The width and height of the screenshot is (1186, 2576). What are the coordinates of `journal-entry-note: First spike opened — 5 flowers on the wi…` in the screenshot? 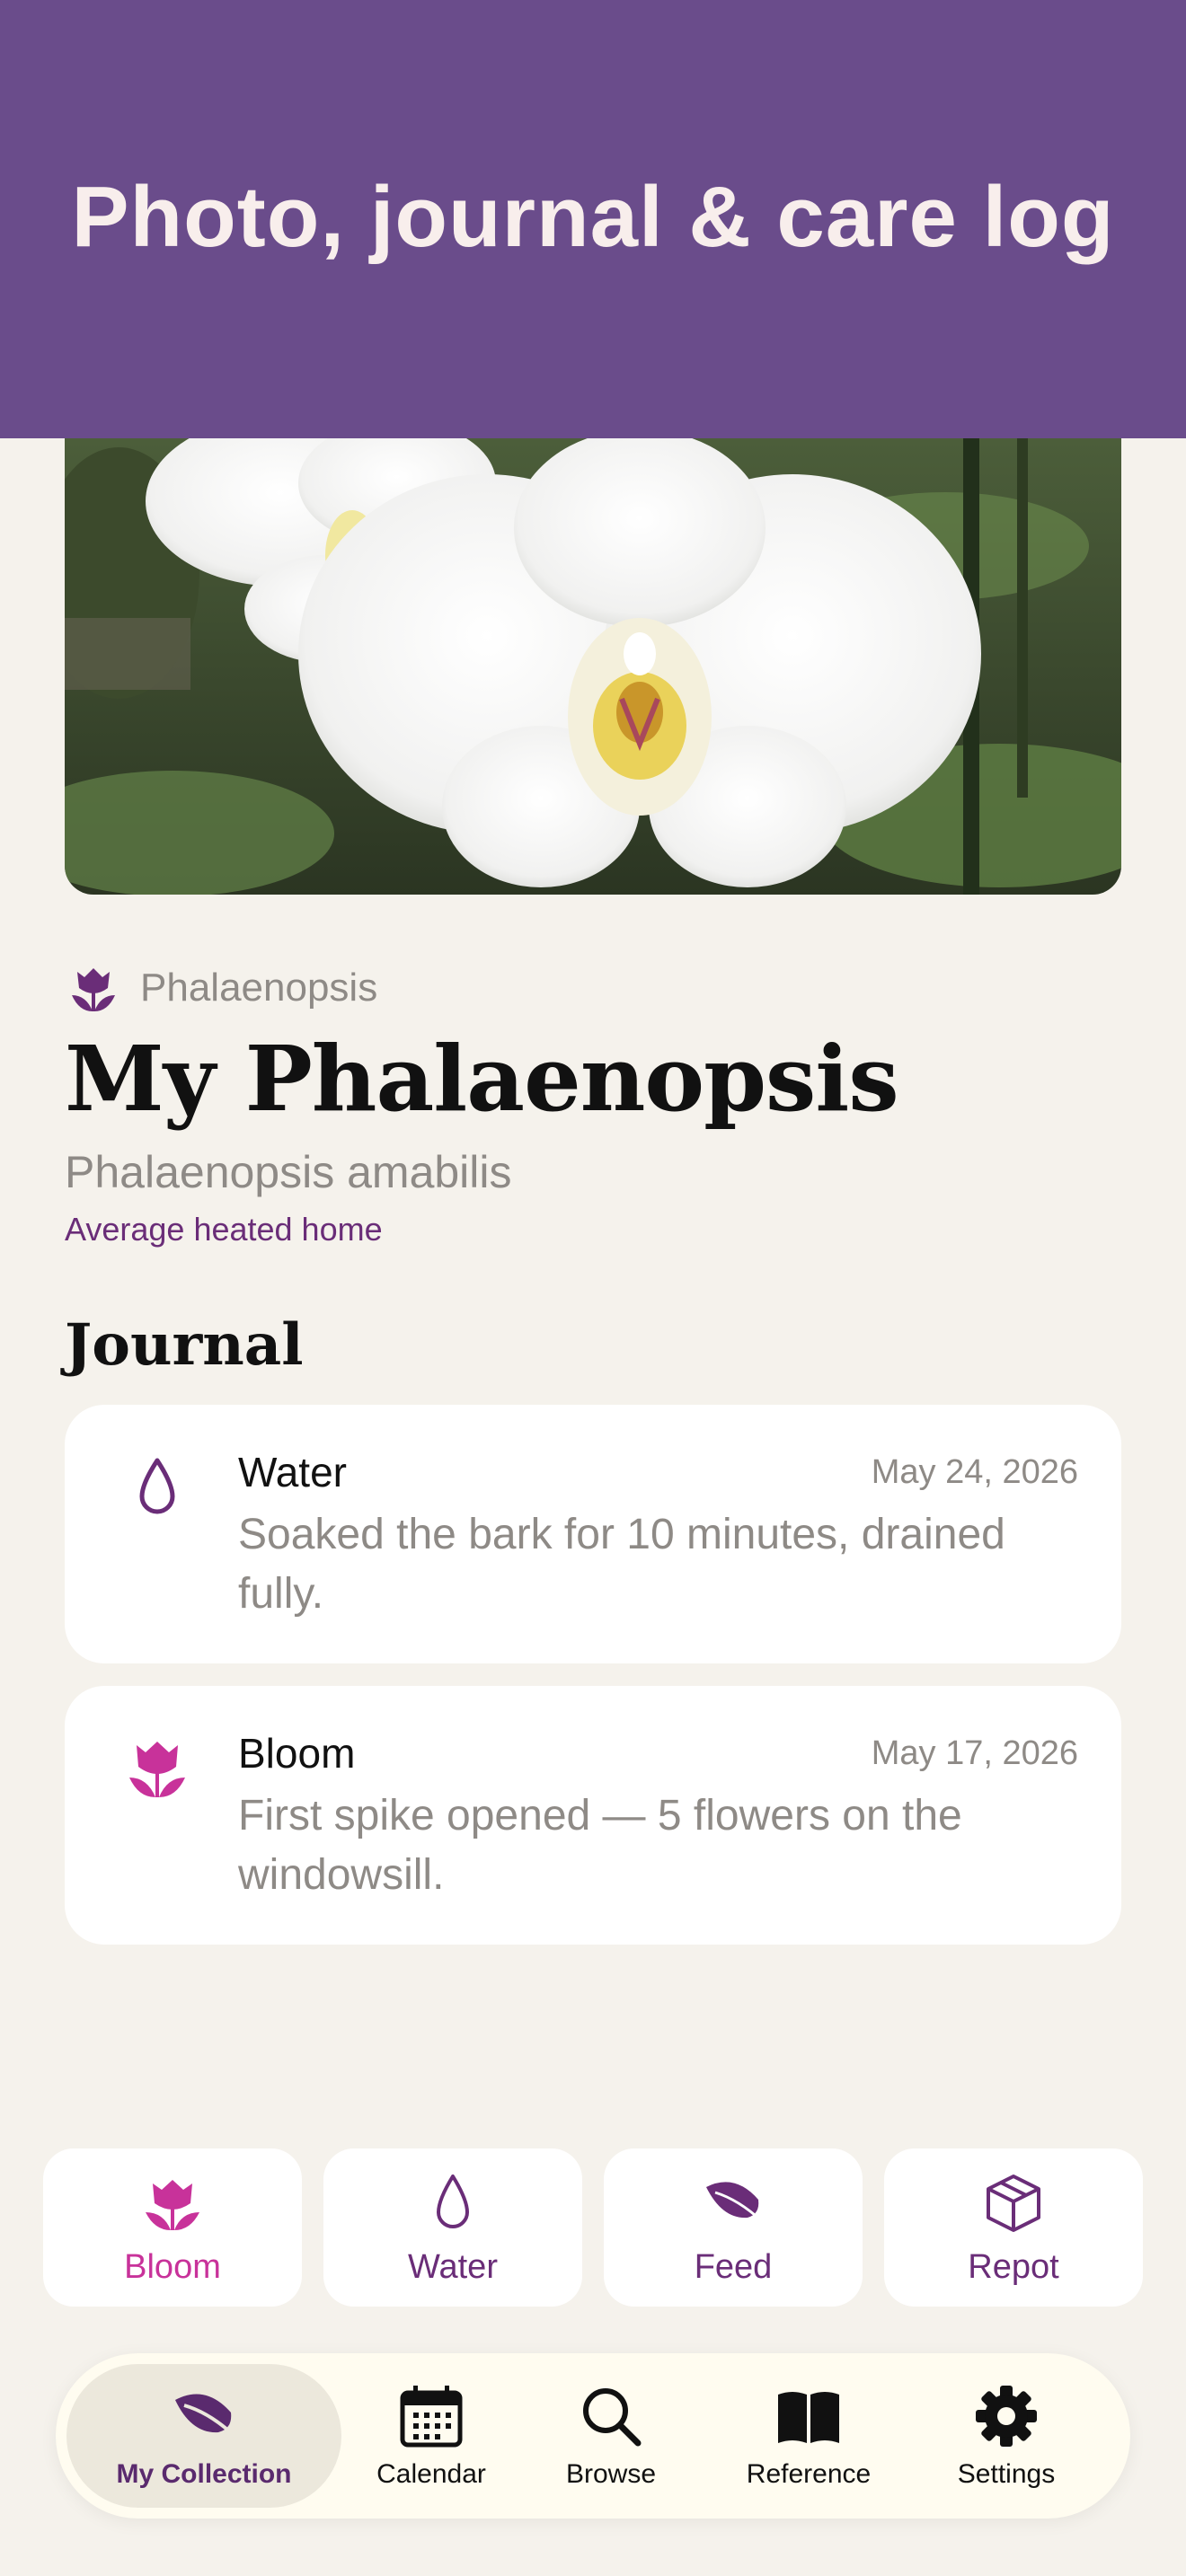 It's located at (600, 1845).